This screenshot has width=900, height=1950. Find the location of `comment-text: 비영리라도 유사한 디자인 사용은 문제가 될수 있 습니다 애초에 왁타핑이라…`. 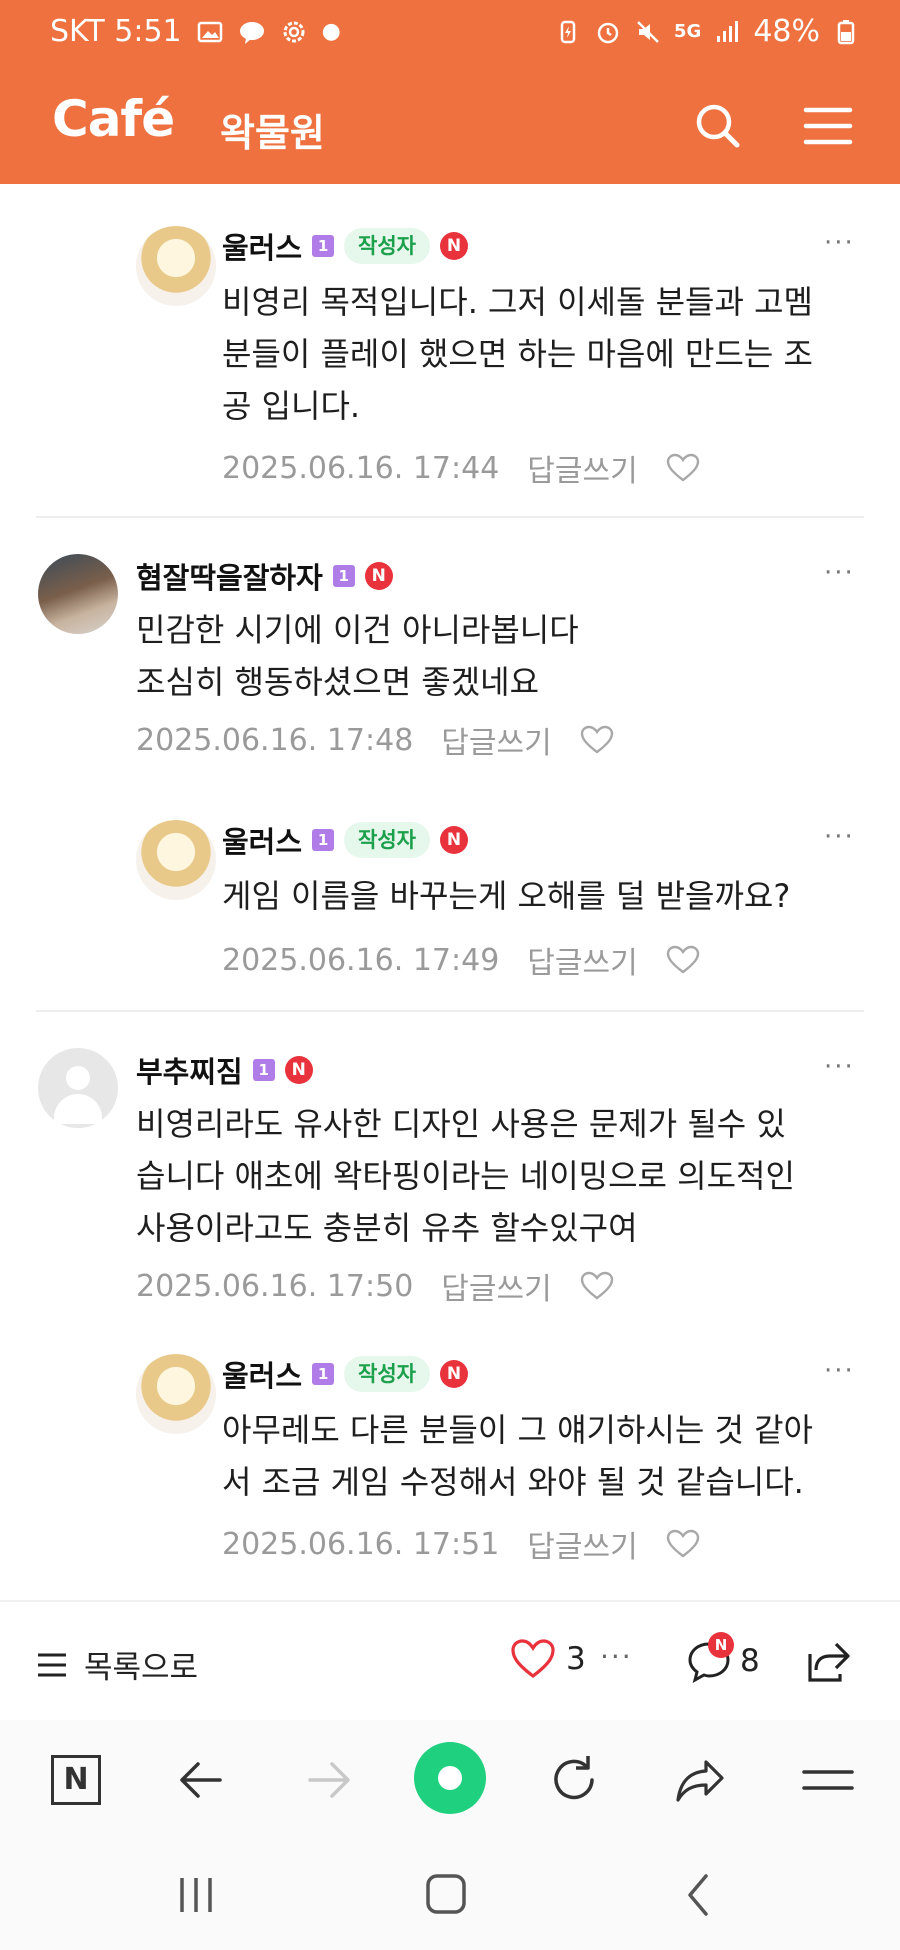

comment-text: 비영리라도 유사한 디자인 사용은 문제가 될수 있 습니다 애초에 왁타핑이라… is located at coordinates (465, 1176).